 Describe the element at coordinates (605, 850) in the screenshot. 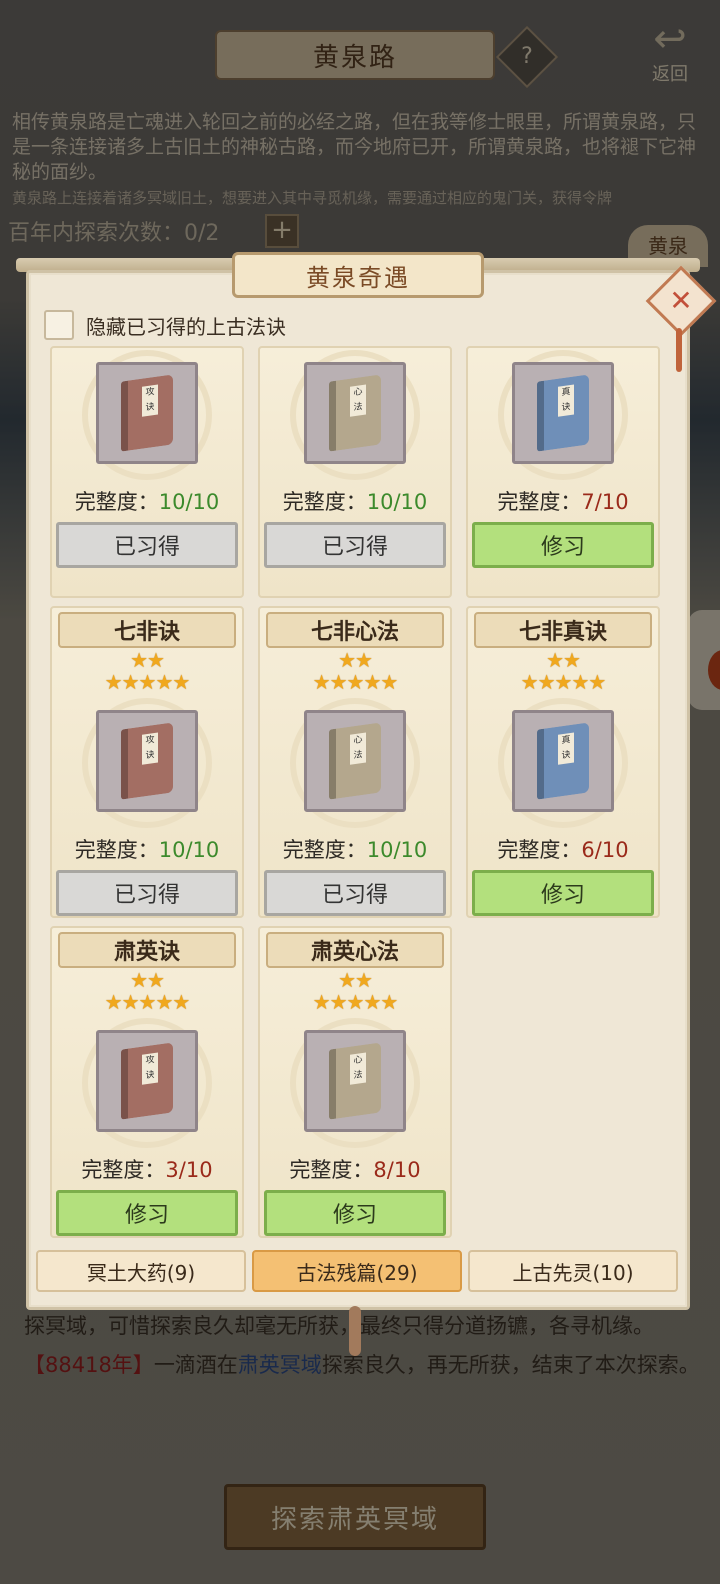

I see `progress-value: 6/10` at that location.